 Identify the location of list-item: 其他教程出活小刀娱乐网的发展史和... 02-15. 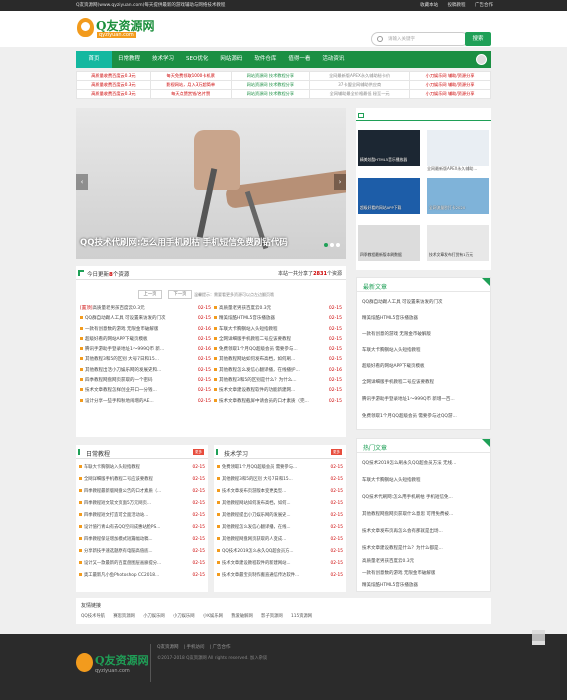
(145, 371).